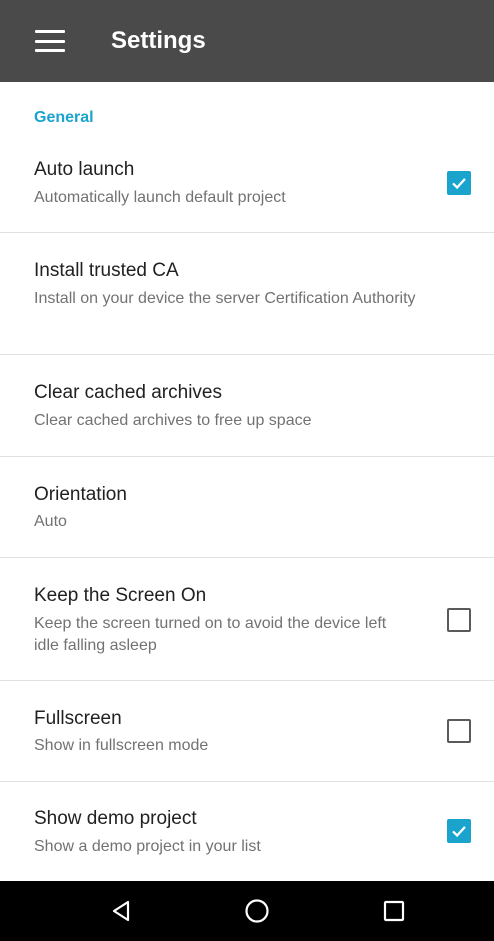  What do you see at coordinates (121, 911) in the screenshot?
I see `back-triangle-icon` at bounding box center [121, 911].